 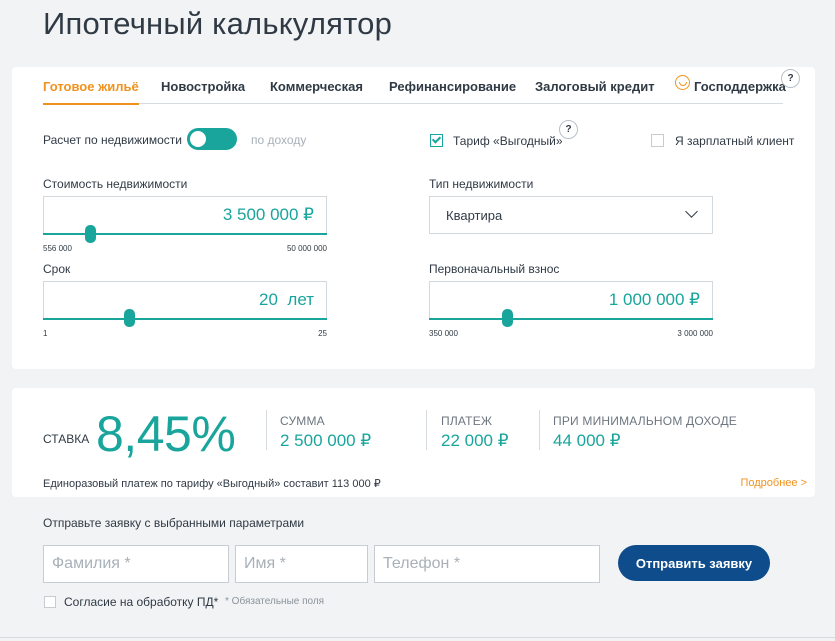 What do you see at coordinates (773, 483) in the screenshot?
I see `more-link: Подробнее >` at bounding box center [773, 483].